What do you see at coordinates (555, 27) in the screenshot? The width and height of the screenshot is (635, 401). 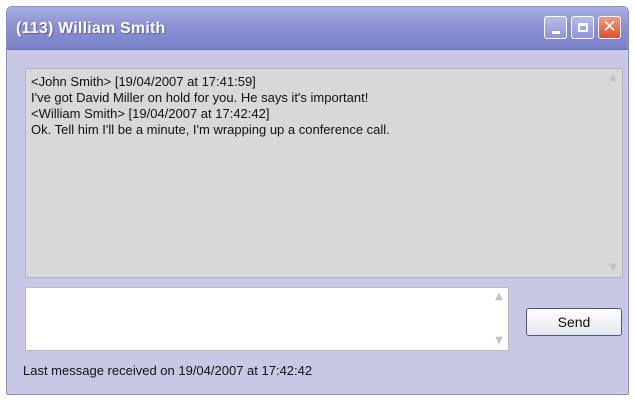 I see `minimize-button` at bounding box center [555, 27].